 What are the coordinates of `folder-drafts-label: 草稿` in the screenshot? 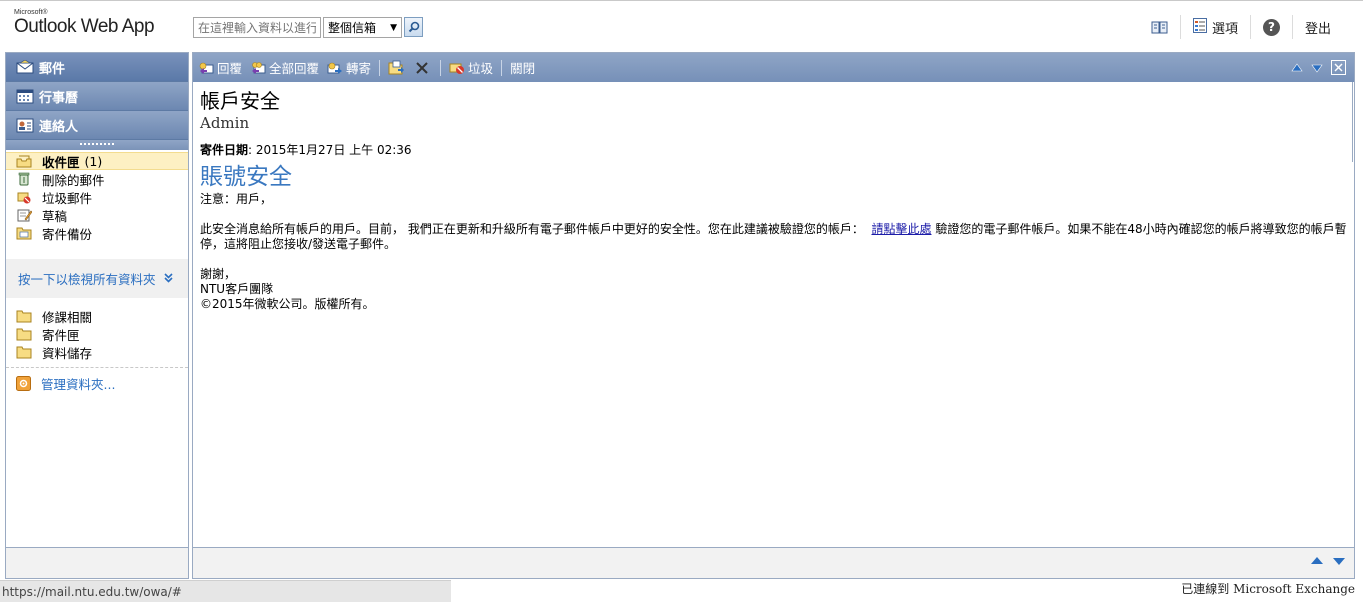 It's located at (55, 216).